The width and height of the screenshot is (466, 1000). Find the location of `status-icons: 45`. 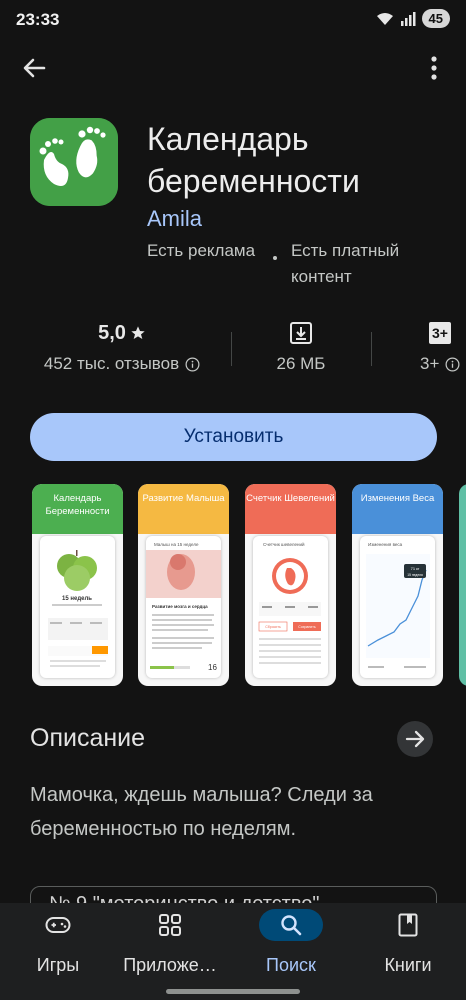

status-icons: 45 is located at coordinates (413, 18).